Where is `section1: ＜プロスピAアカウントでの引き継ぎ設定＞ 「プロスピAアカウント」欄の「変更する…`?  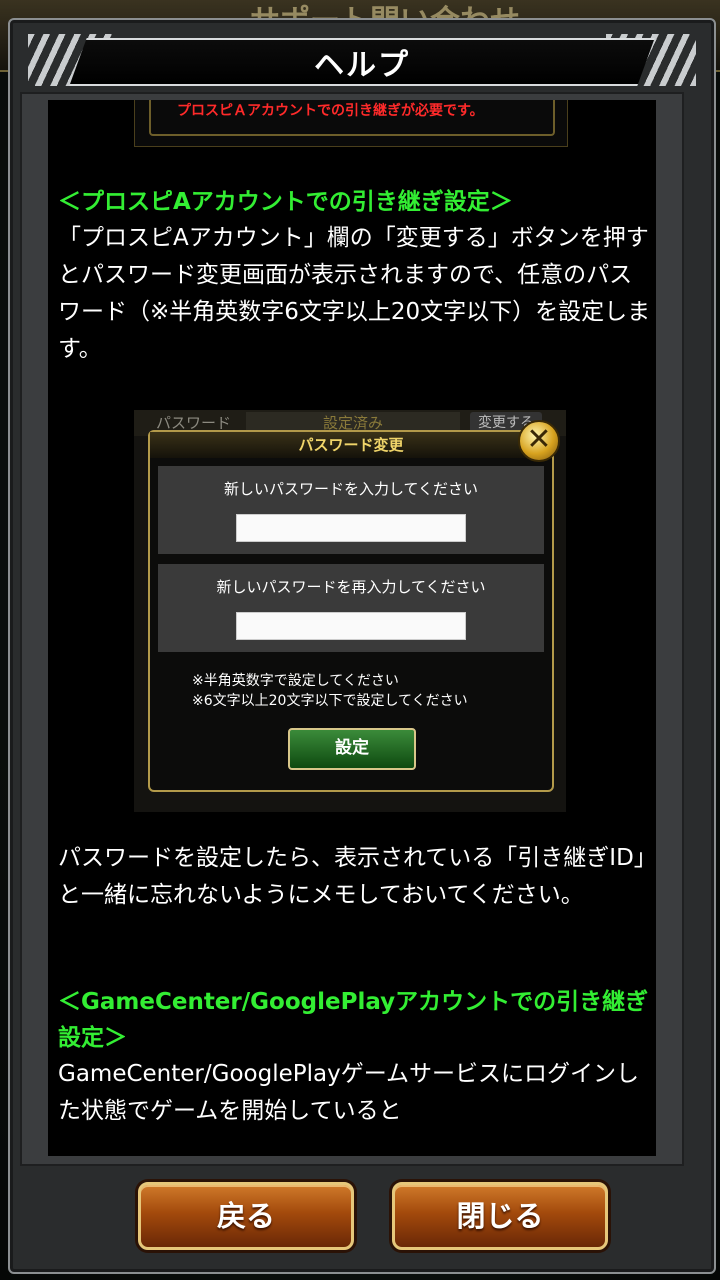 section1: ＜プロスピAアカウントでの引き継ぎ設定＞ 「プロスピAアカウント」欄の「変更する… is located at coordinates (356, 276).